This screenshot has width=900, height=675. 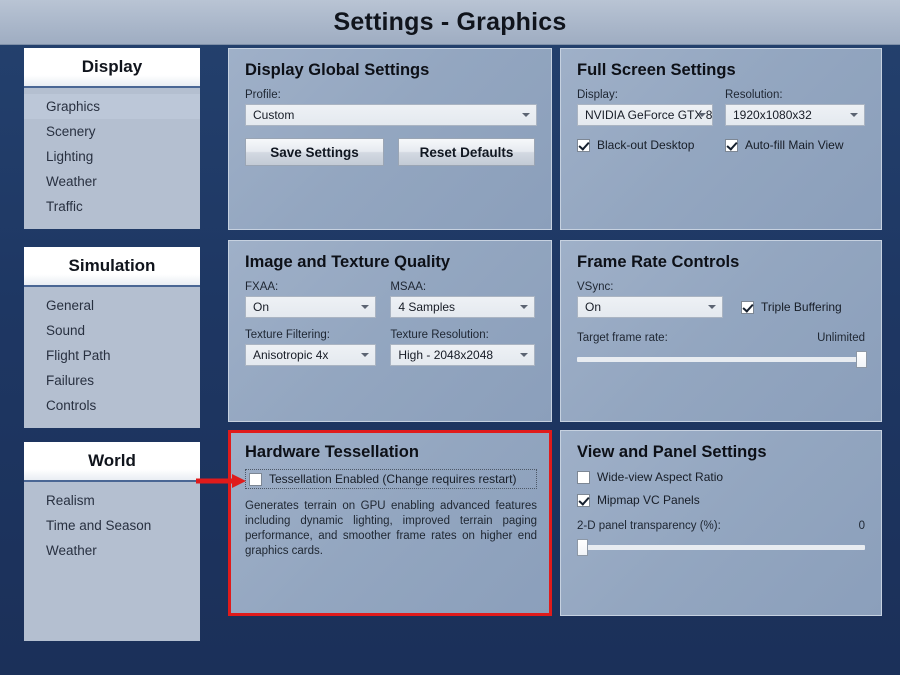 What do you see at coordinates (391, 115) in the screenshot?
I see `profile-select: Custom` at bounding box center [391, 115].